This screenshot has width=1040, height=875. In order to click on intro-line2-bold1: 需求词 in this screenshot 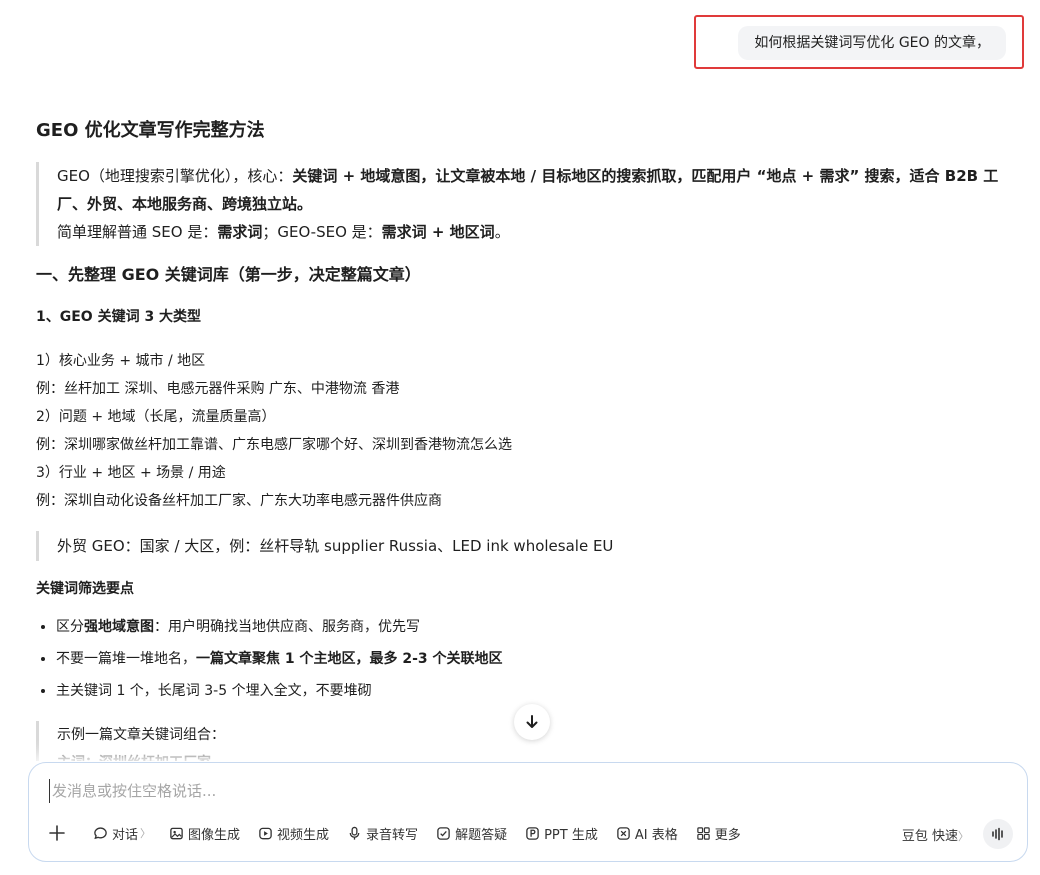, I will do `click(240, 232)`.